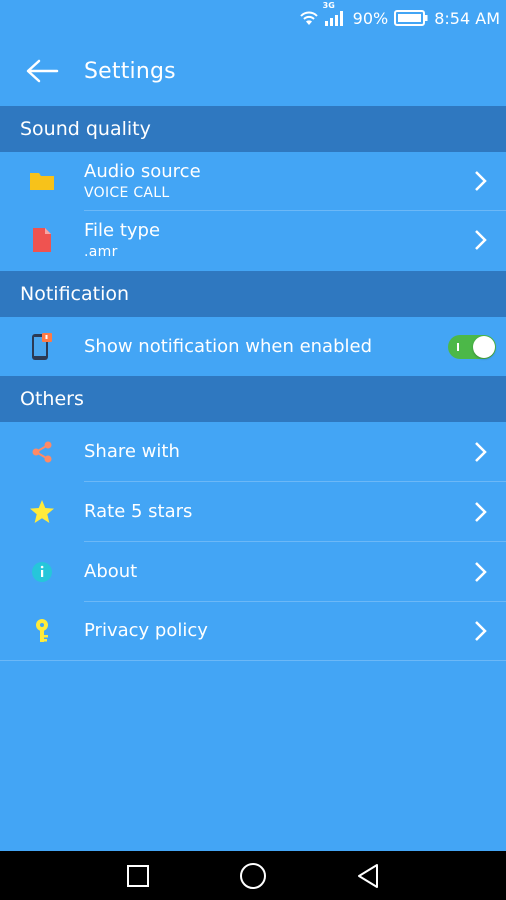  What do you see at coordinates (42, 451) in the screenshot?
I see `share-icon` at bounding box center [42, 451].